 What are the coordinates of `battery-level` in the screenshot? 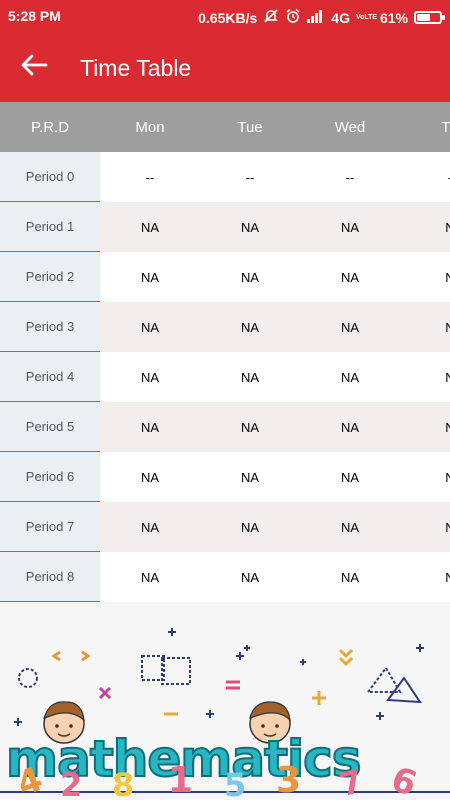 It's located at (423, 17).